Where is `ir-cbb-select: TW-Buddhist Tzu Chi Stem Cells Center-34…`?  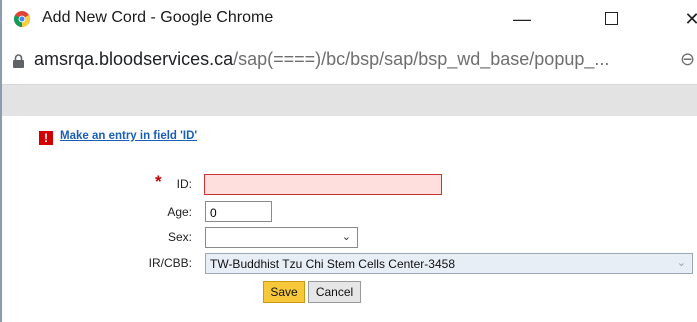
ir-cbb-select: TW-Buddhist Tzu Chi Stem Cells Center-34… is located at coordinates (449, 263).